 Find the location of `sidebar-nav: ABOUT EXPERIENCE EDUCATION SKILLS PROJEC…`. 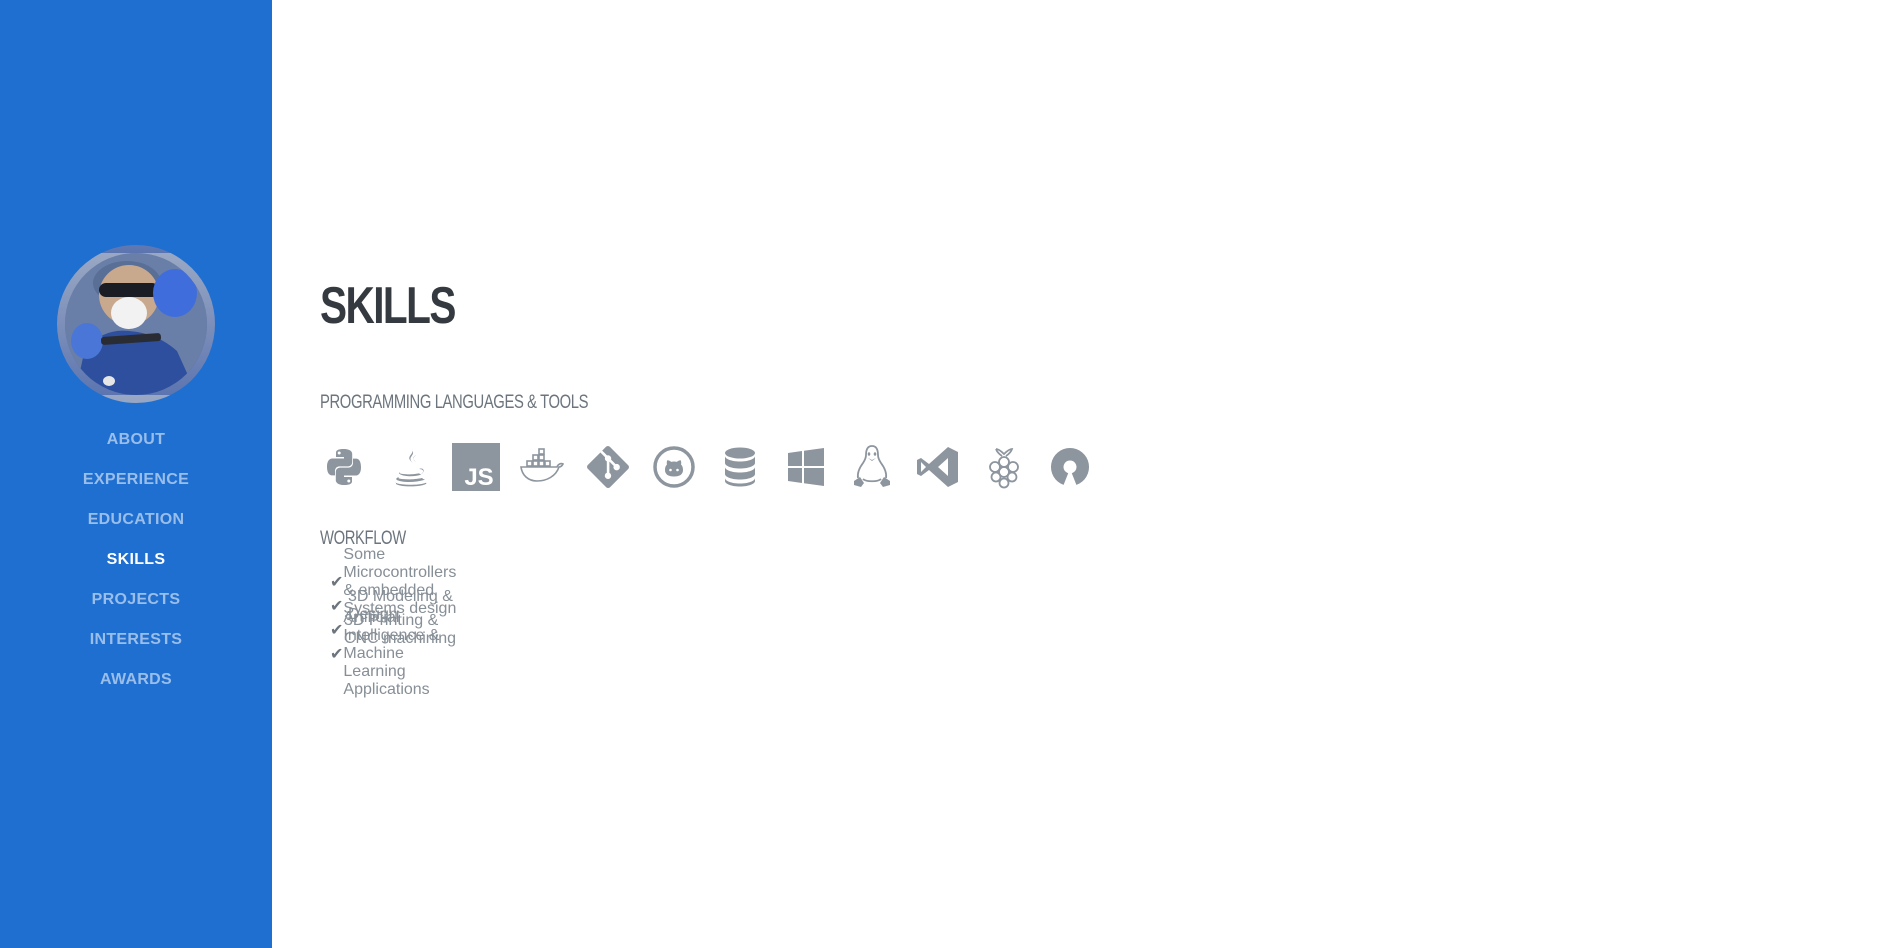

sidebar-nav: ABOUT EXPERIENCE EDUCATION SKILLS PROJEC… is located at coordinates (136, 560).